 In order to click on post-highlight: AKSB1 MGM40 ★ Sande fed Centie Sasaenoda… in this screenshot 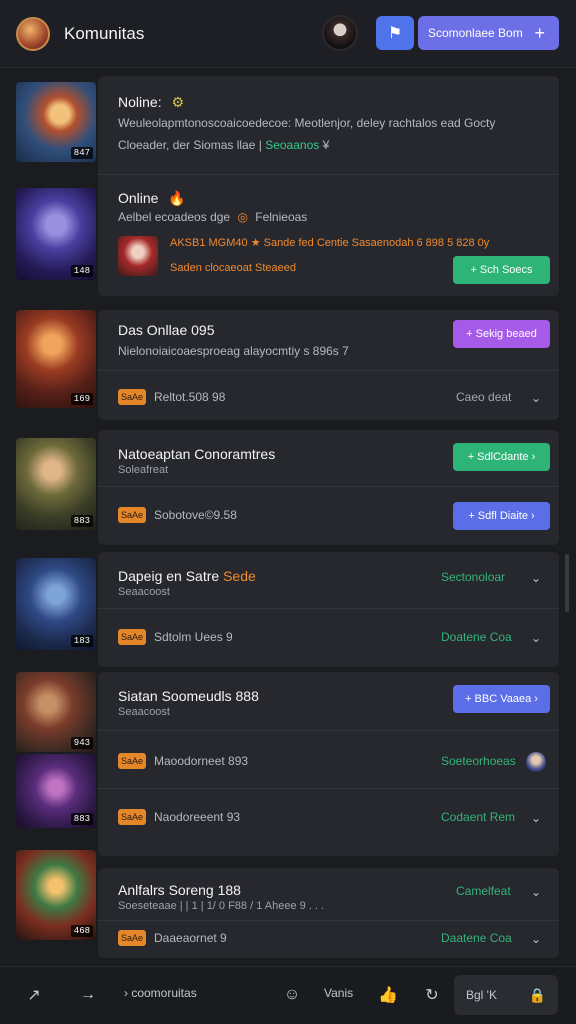, I will do `click(330, 243)`.